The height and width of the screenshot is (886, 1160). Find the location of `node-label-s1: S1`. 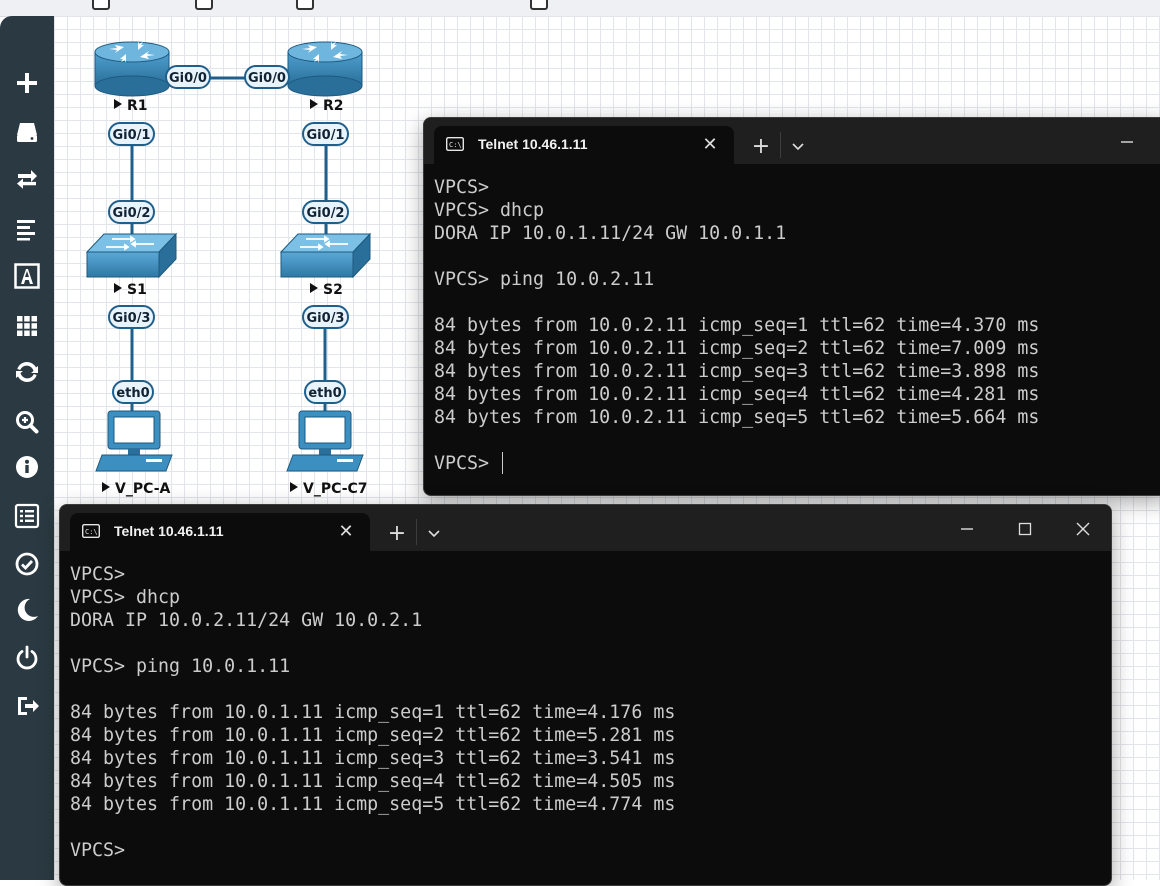

node-label-s1: S1 is located at coordinates (130, 290).